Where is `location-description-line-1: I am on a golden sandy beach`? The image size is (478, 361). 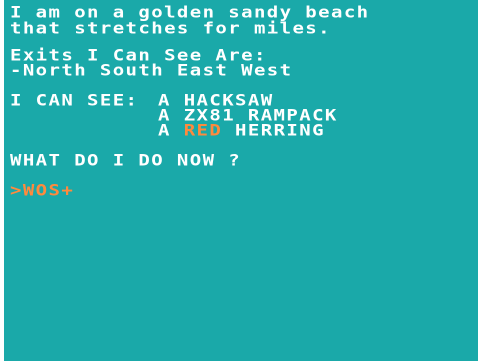 location-description-line-1: I am on a golden sandy beach is located at coordinates (190, 12).